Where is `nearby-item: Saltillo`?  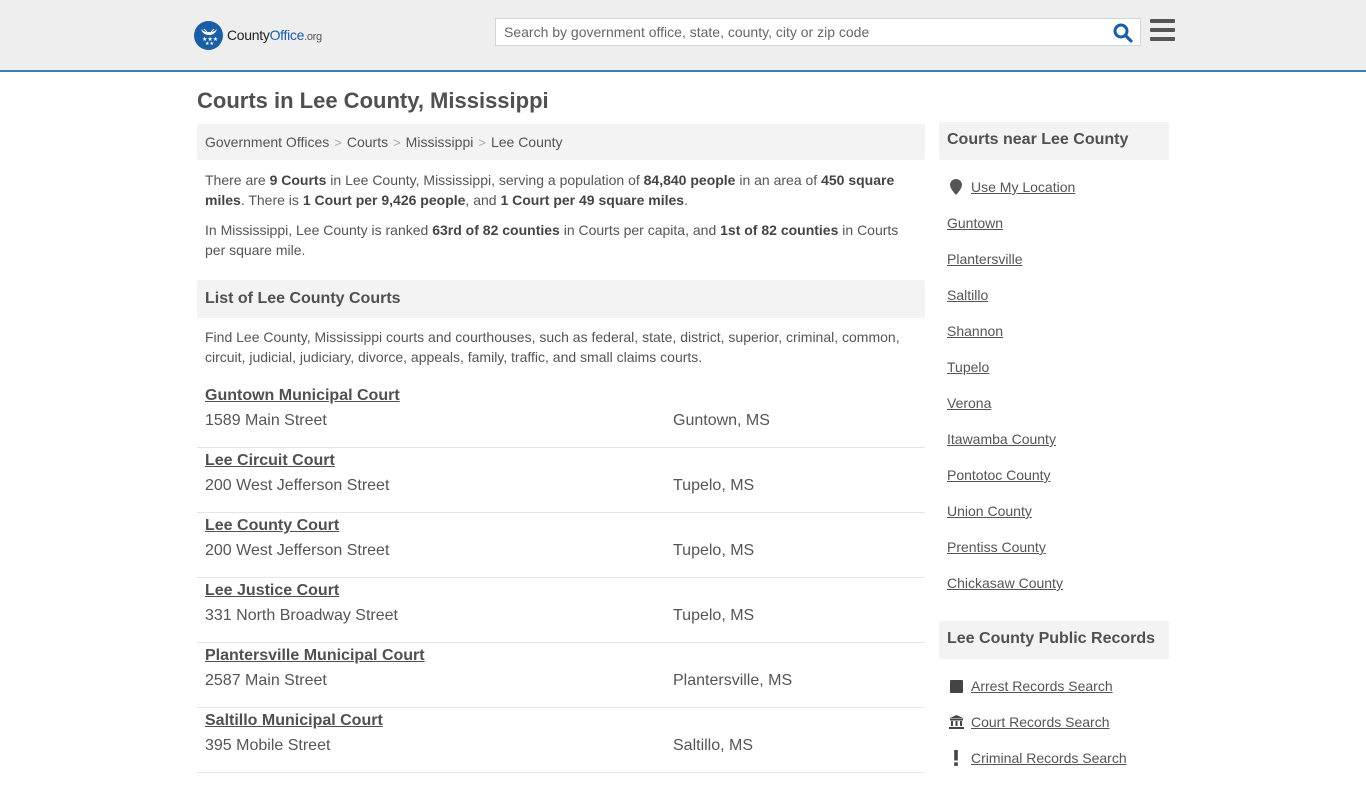 nearby-item: Saltillo is located at coordinates (1057, 305).